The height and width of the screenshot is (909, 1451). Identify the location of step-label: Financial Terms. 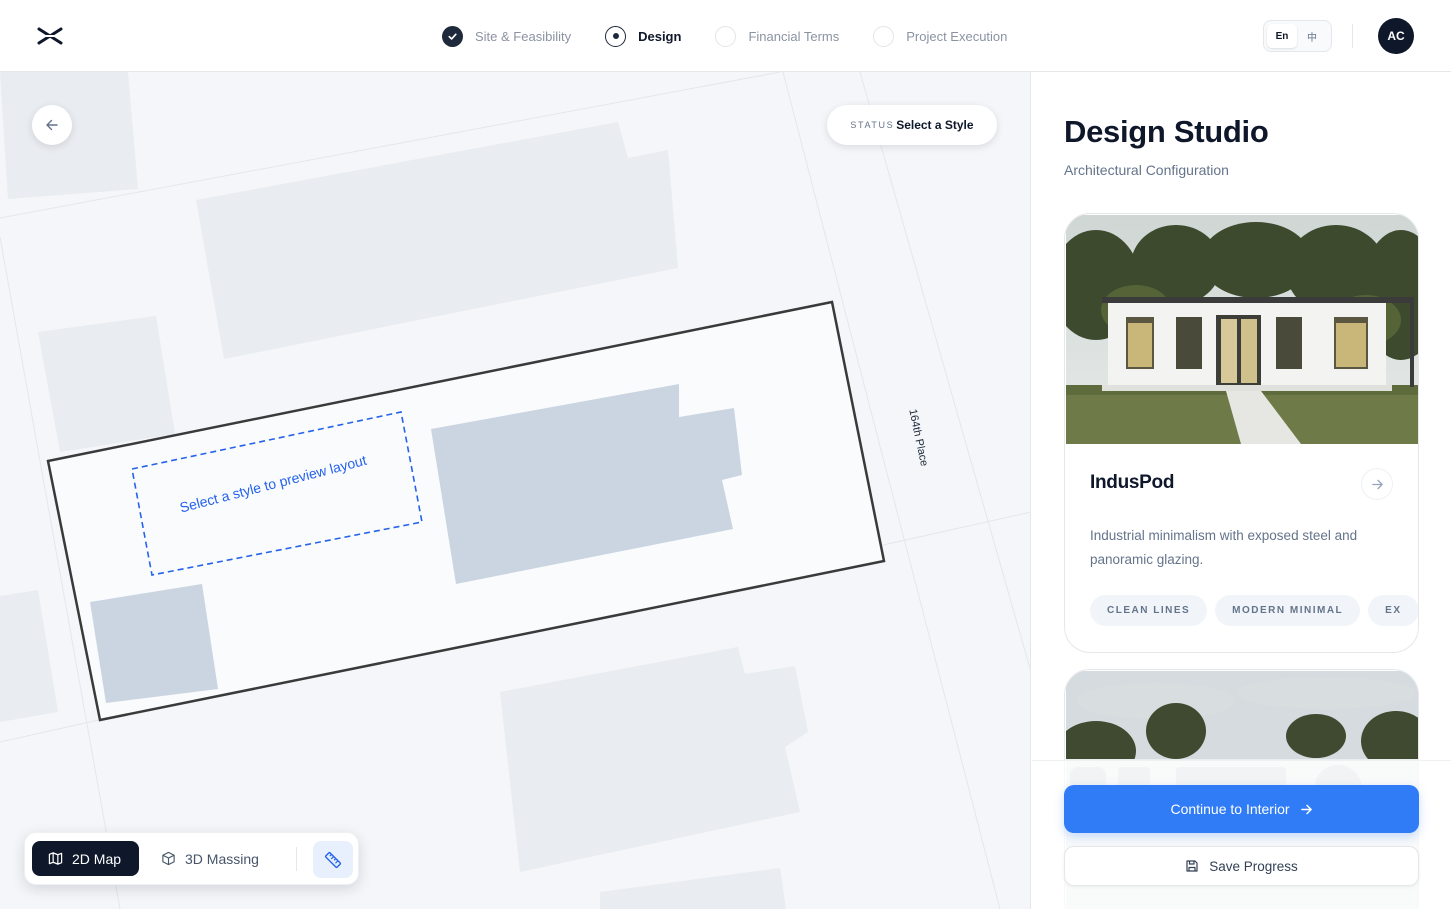
(794, 36).